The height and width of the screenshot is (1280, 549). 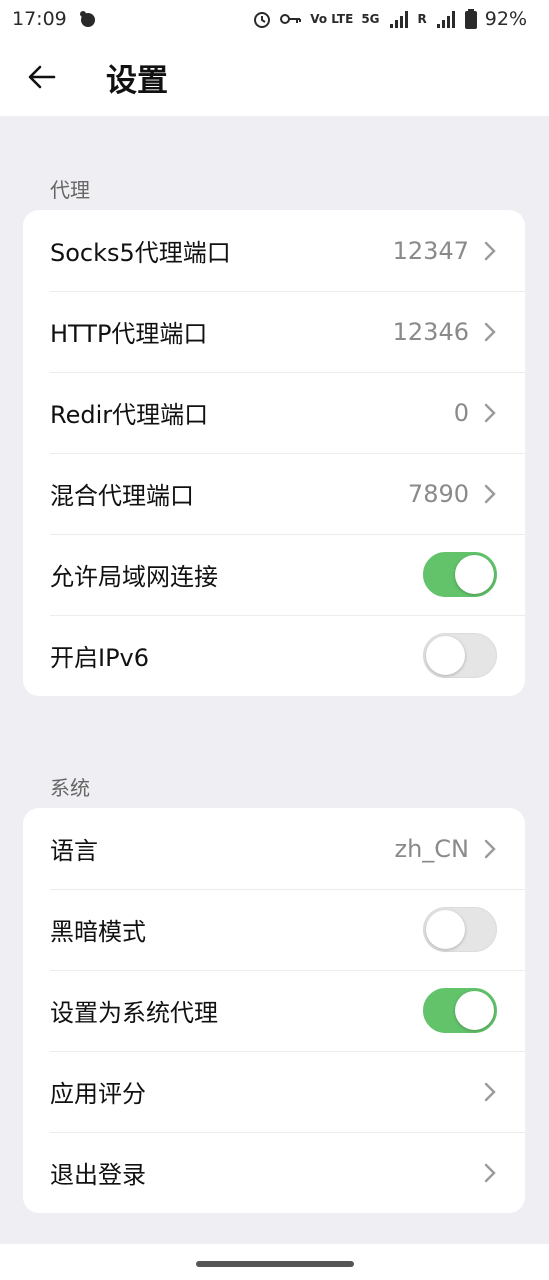 I want to click on row-label: 混合代理端口, so click(x=122, y=496).